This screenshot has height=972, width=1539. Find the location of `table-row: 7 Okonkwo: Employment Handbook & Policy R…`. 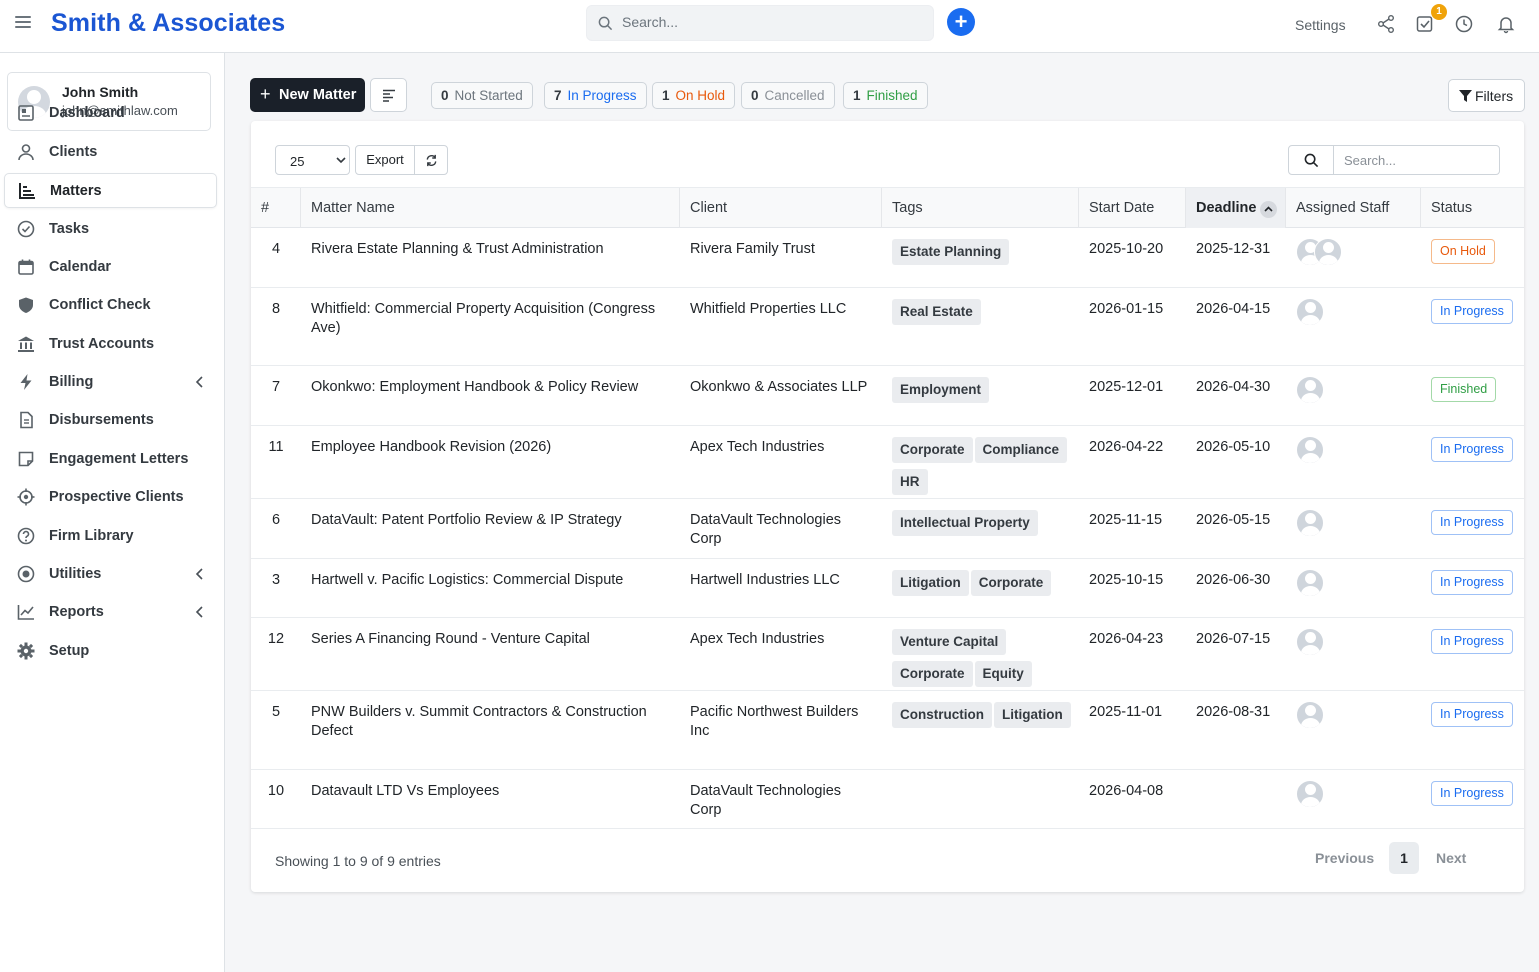

table-row: 7 Okonkwo: Employment Handbook & Policy R… is located at coordinates (887, 396).